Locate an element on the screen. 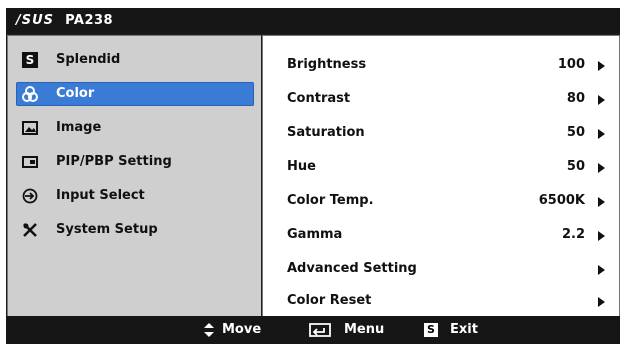  sidebar-item-label: PIP/PBP Setting is located at coordinates (114, 161).